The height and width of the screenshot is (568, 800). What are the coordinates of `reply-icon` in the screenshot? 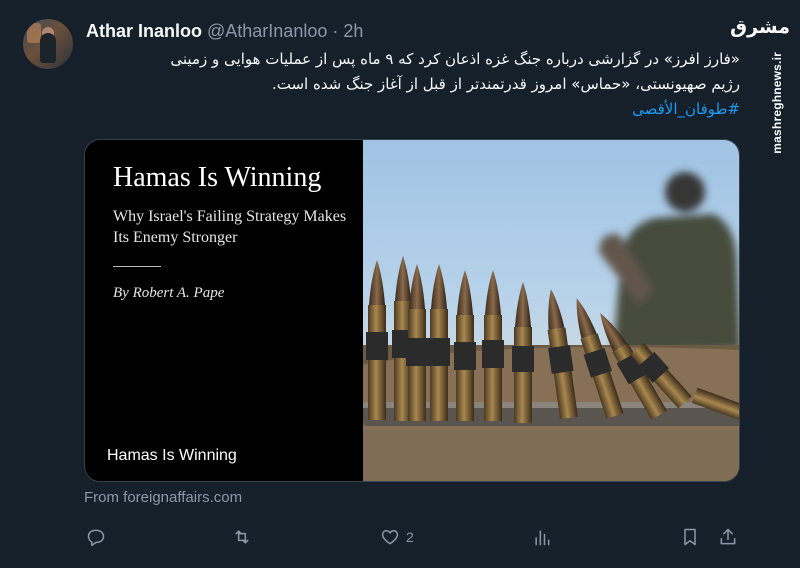 It's located at (96, 538).